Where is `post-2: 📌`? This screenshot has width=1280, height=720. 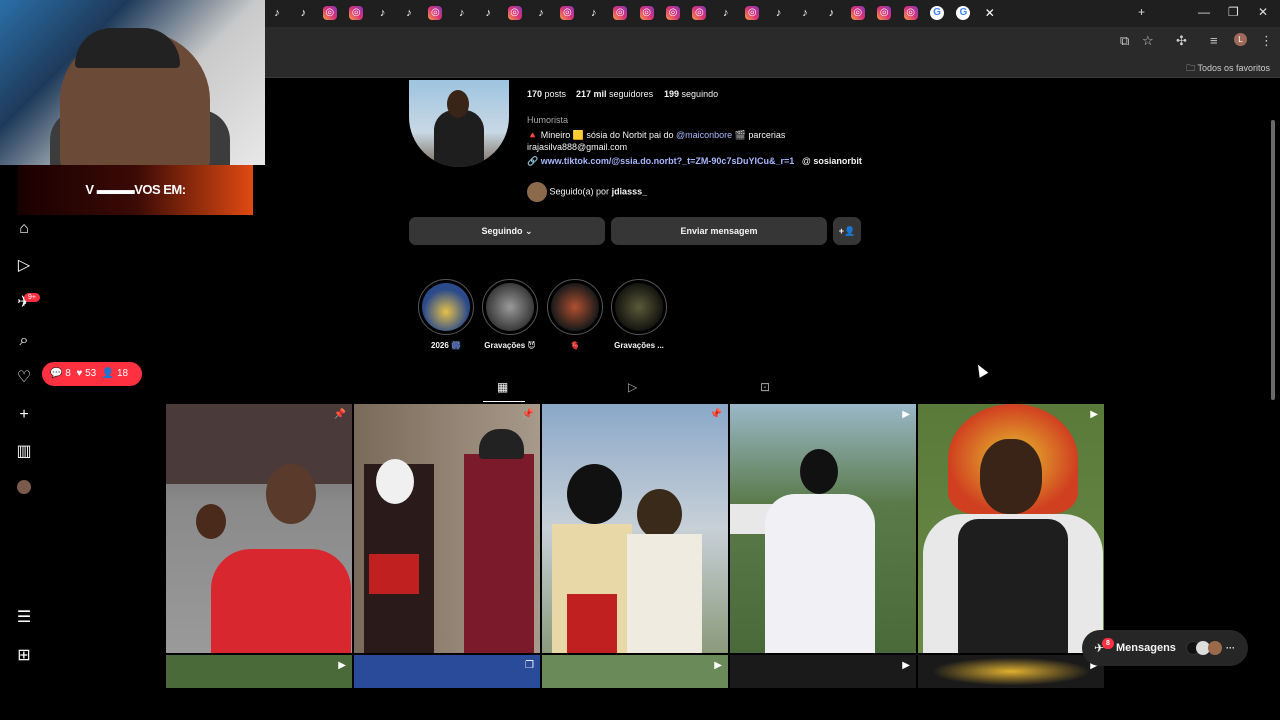 post-2: 📌 is located at coordinates (447, 528).